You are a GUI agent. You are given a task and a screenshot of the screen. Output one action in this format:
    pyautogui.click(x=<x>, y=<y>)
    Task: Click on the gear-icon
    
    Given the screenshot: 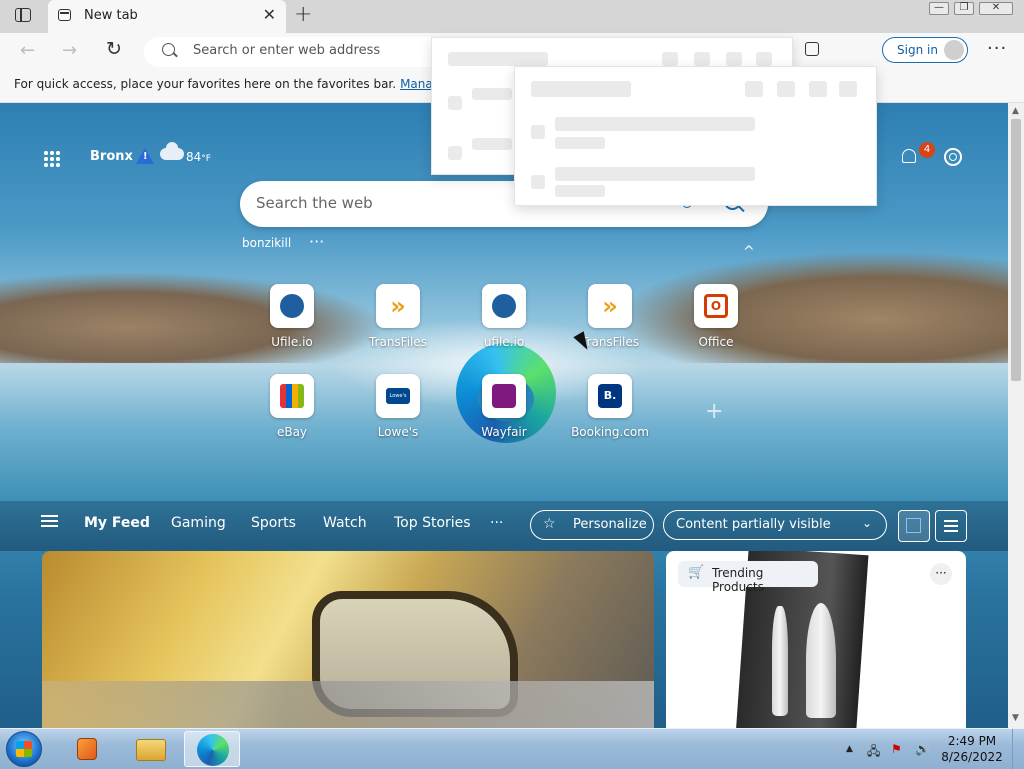 What is the action you would take?
    pyautogui.click(x=953, y=157)
    